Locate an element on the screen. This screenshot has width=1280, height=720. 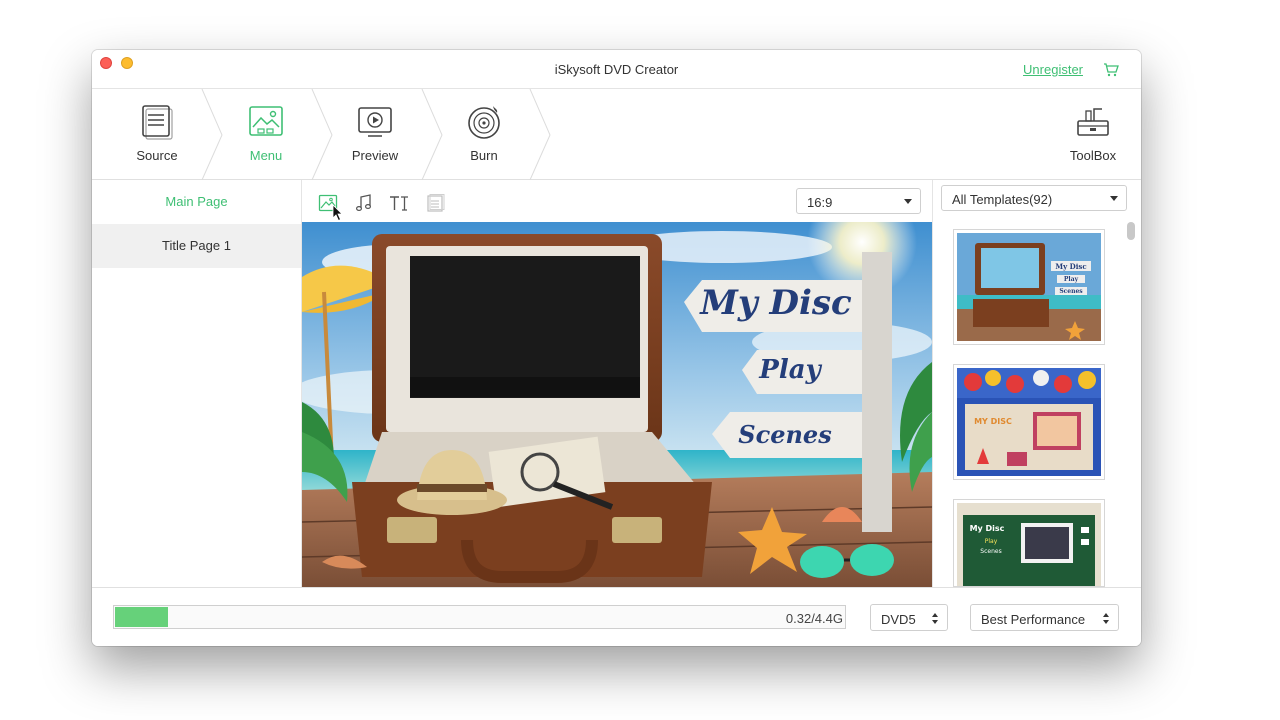
quality-select: Best Performance is located at coordinates (1044, 617).